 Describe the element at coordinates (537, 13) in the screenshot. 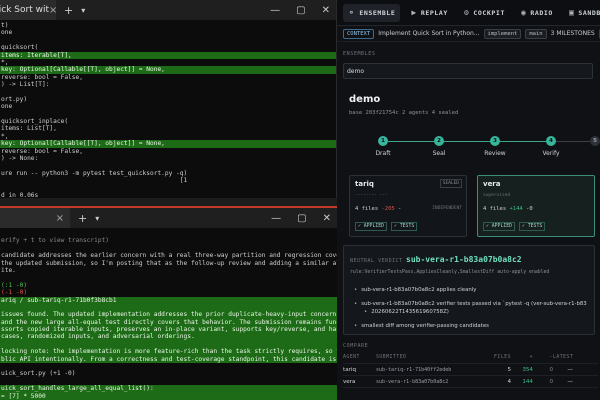

I see `nav-radio: ◉ RADIO` at that location.